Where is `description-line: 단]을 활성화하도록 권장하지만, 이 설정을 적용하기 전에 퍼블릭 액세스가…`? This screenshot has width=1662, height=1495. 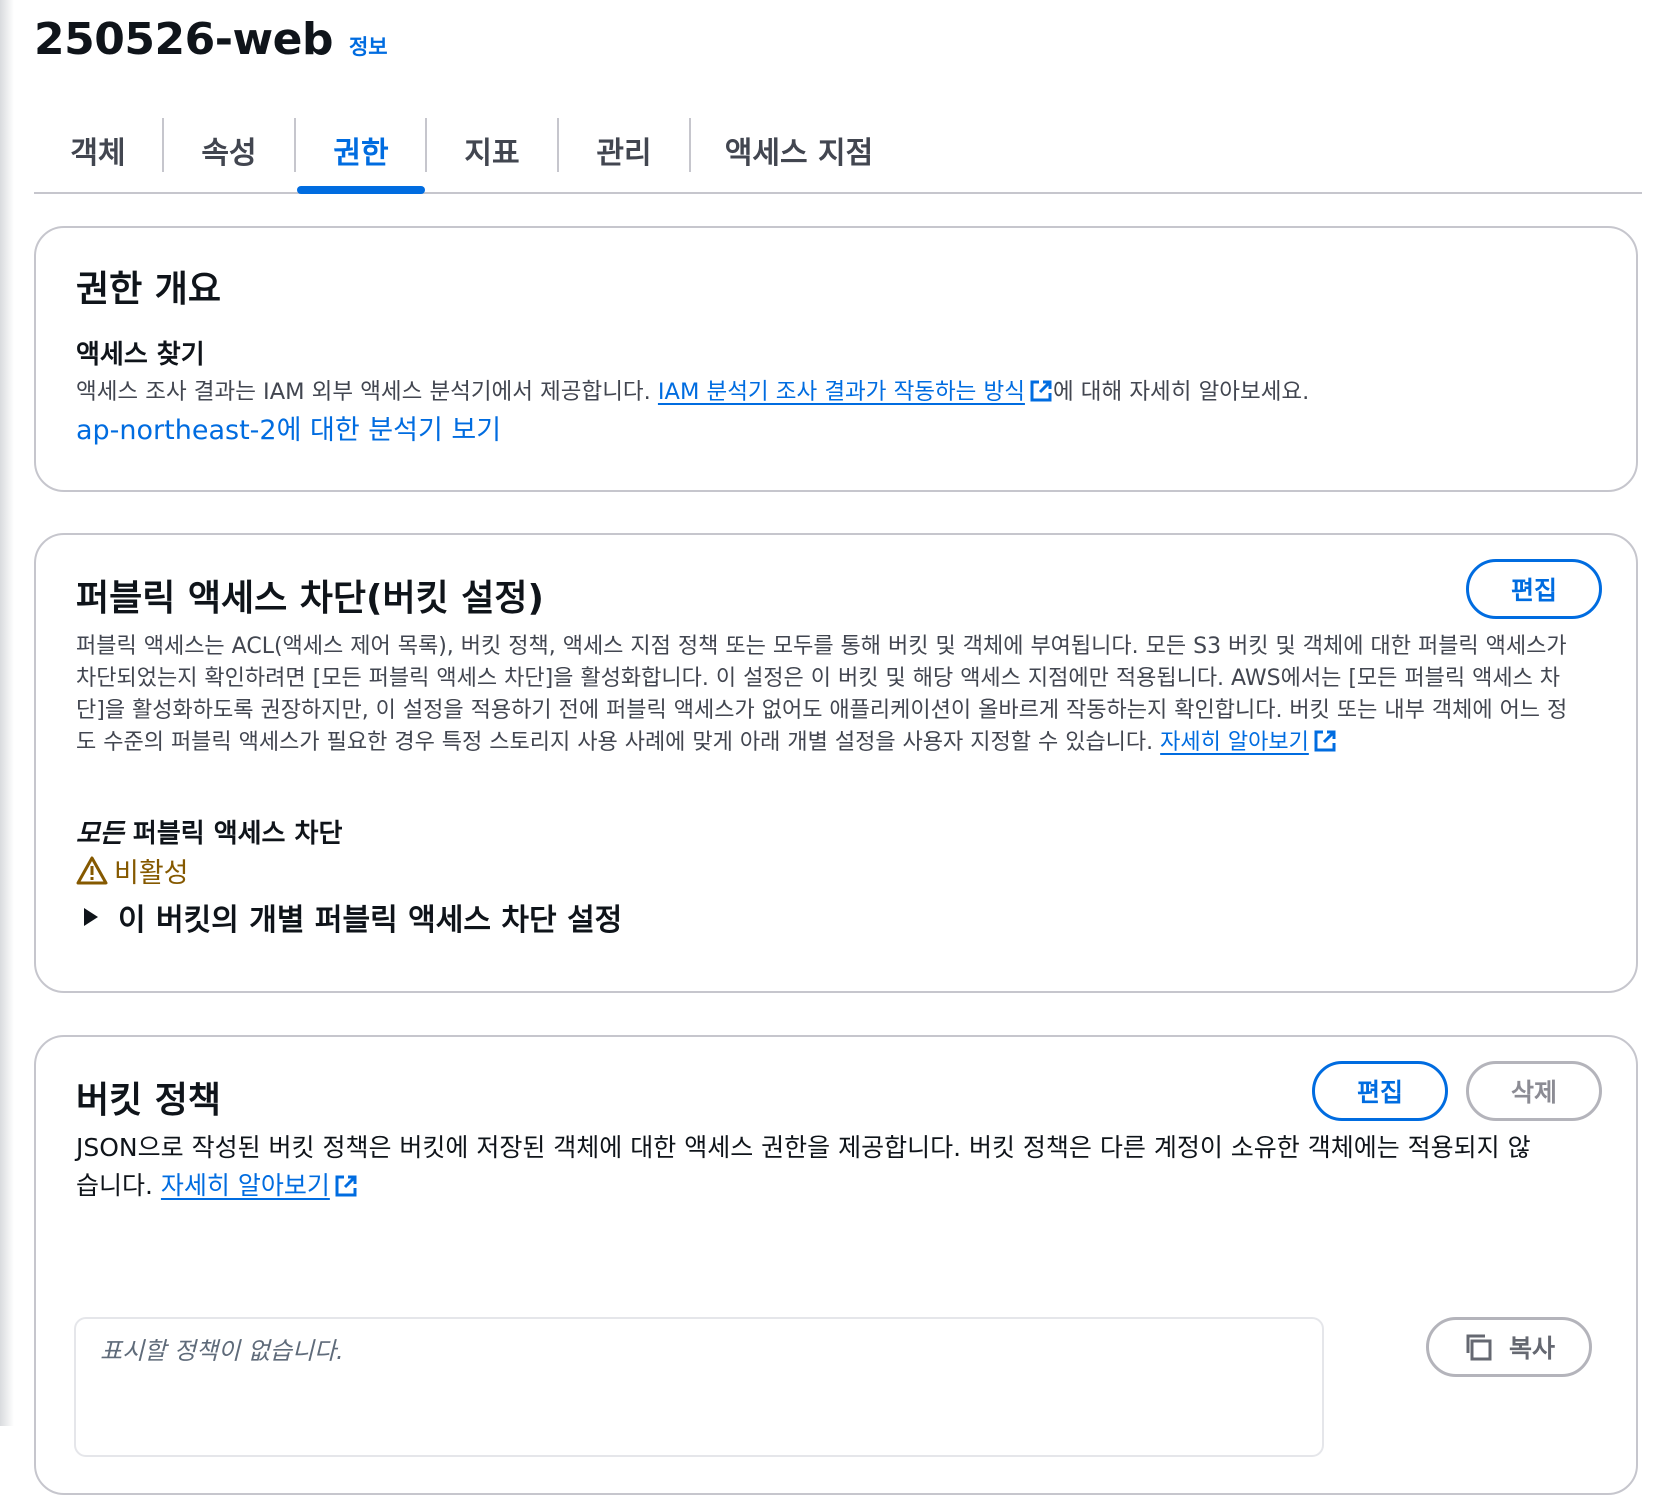
description-line: 단]을 활성화하도록 권장하지만, 이 설정을 적용하기 전에 퍼블릭 액세스가… is located at coordinates (822, 710).